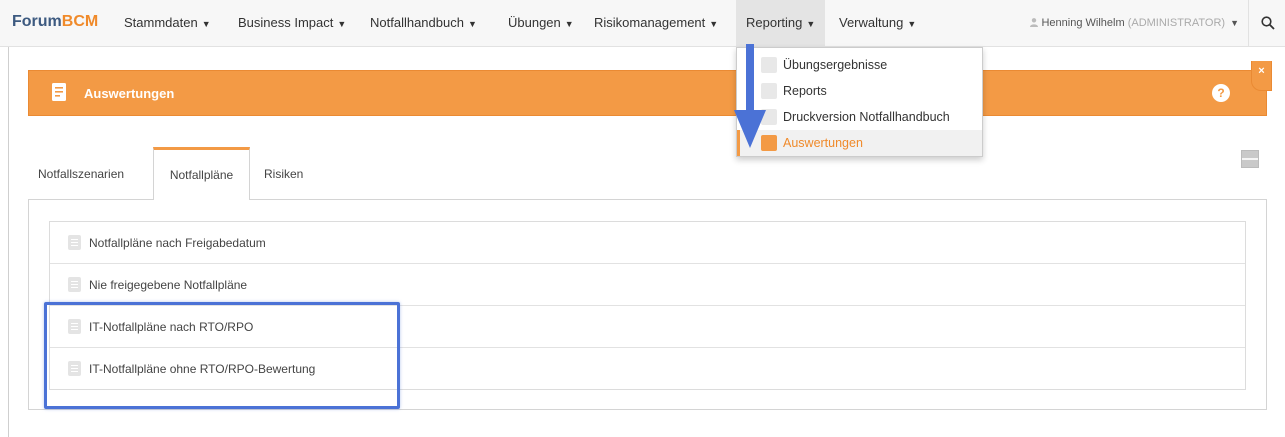 This screenshot has width=1285, height=437. What do you see at coordinates (1221, 93) in the screenshot?
I see `help-icon: ?` at bounding box center [1221, 93].